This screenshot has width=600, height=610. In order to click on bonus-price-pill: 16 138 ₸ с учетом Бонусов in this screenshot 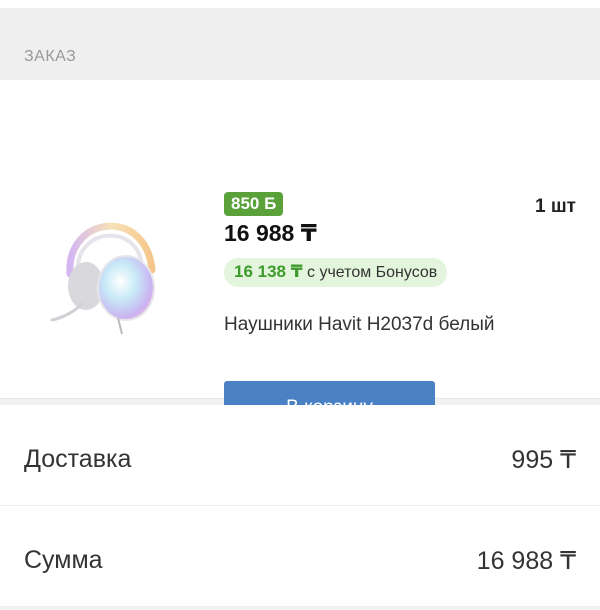, I will do `click(336, 272)`.